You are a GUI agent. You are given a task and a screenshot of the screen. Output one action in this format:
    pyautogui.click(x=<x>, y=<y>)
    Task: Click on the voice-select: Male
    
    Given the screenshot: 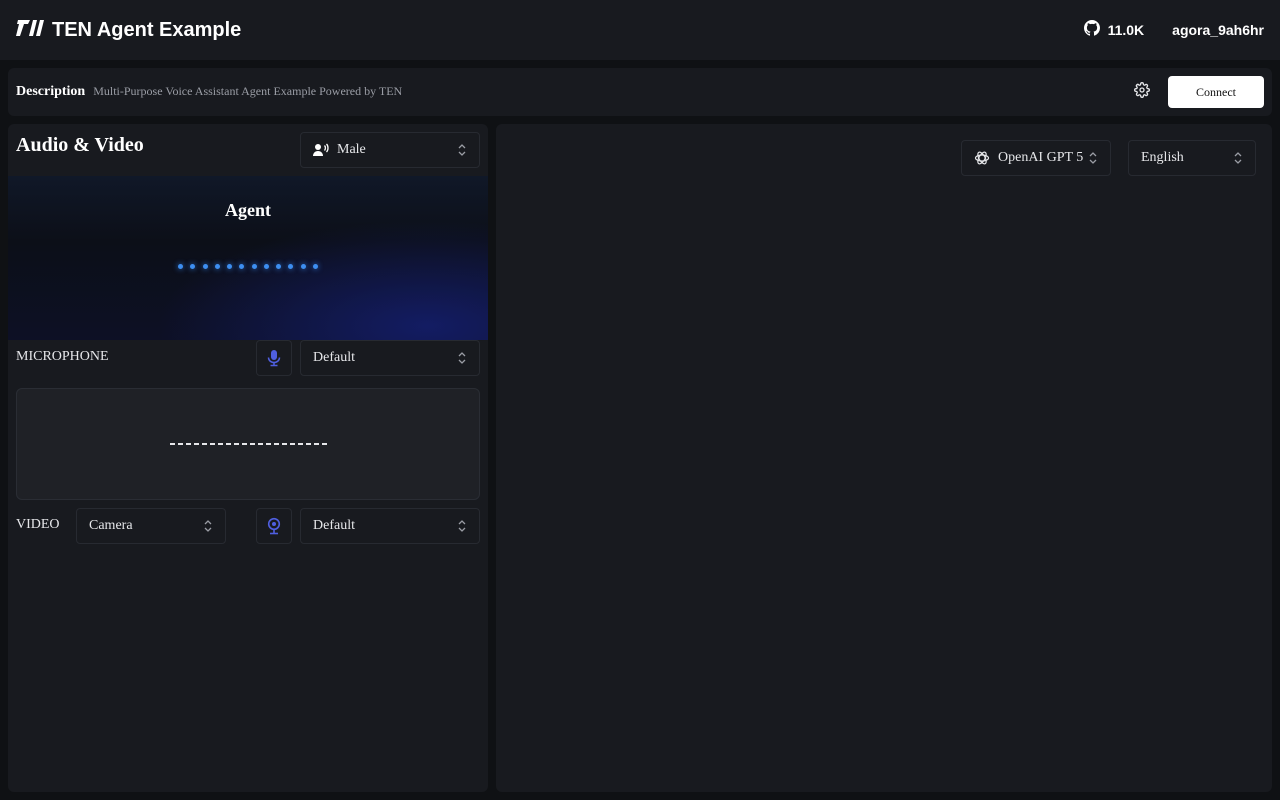 What is the action you would take?
    pyautogui.click(x=390, y=150)
    